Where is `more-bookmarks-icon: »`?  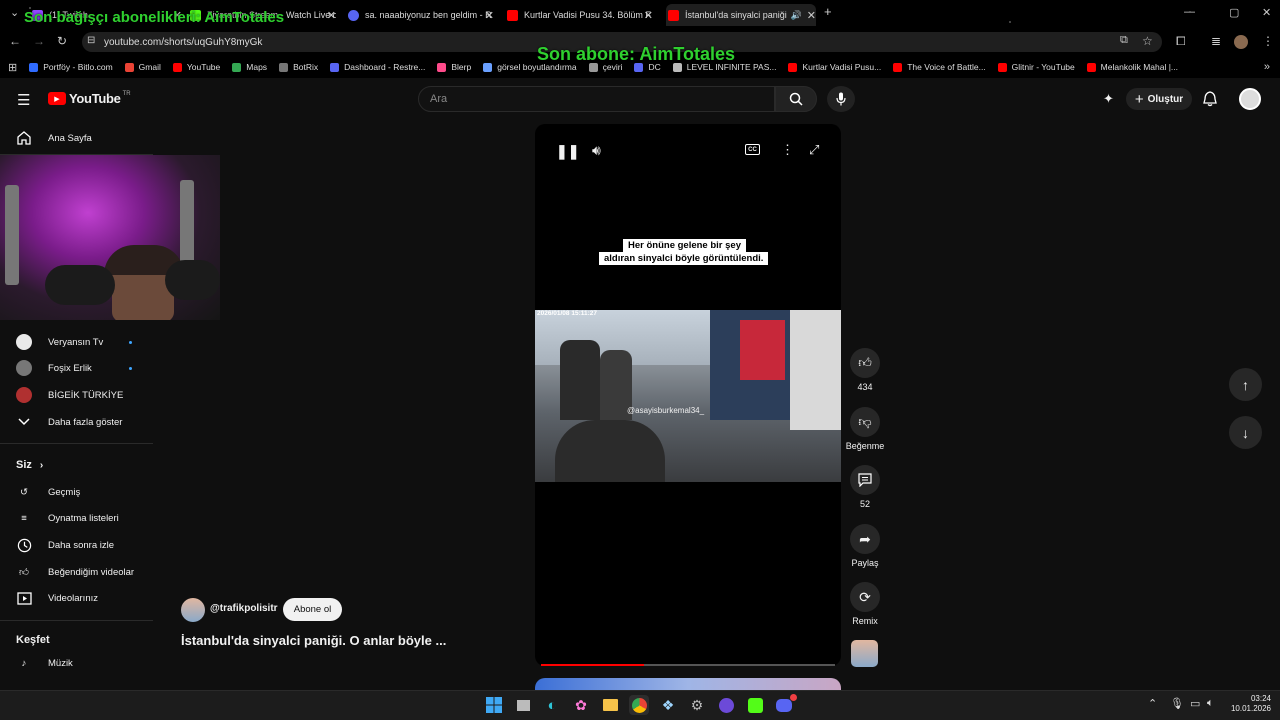
more-bookmarks-icon: » is located at coordinates (1267, 67).